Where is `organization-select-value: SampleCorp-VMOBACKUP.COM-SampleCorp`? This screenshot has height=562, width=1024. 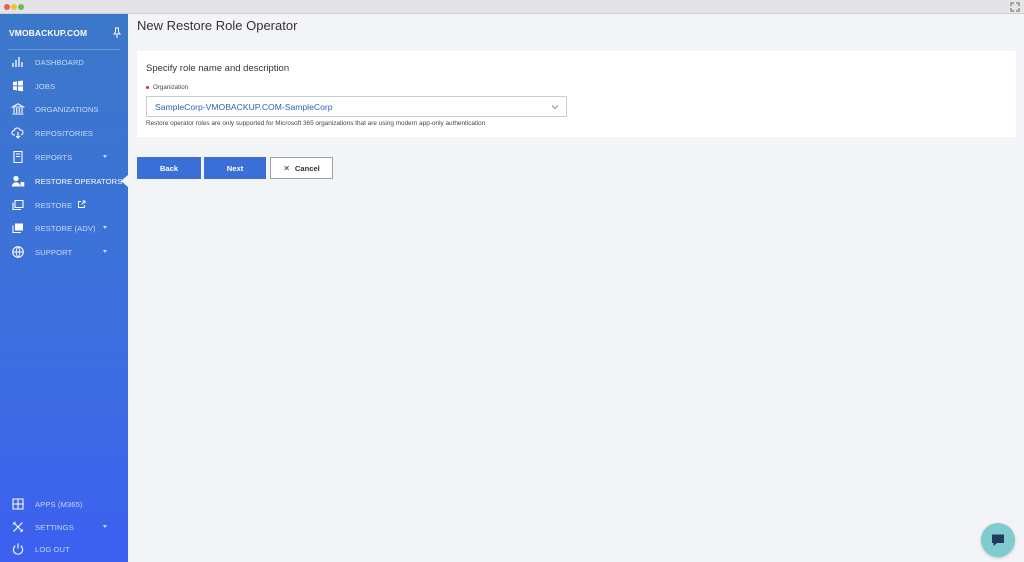 organization-select-value: SampleCorp-VMOBACKUP.COM-SampleCorp is located at coordinates (244, 107).